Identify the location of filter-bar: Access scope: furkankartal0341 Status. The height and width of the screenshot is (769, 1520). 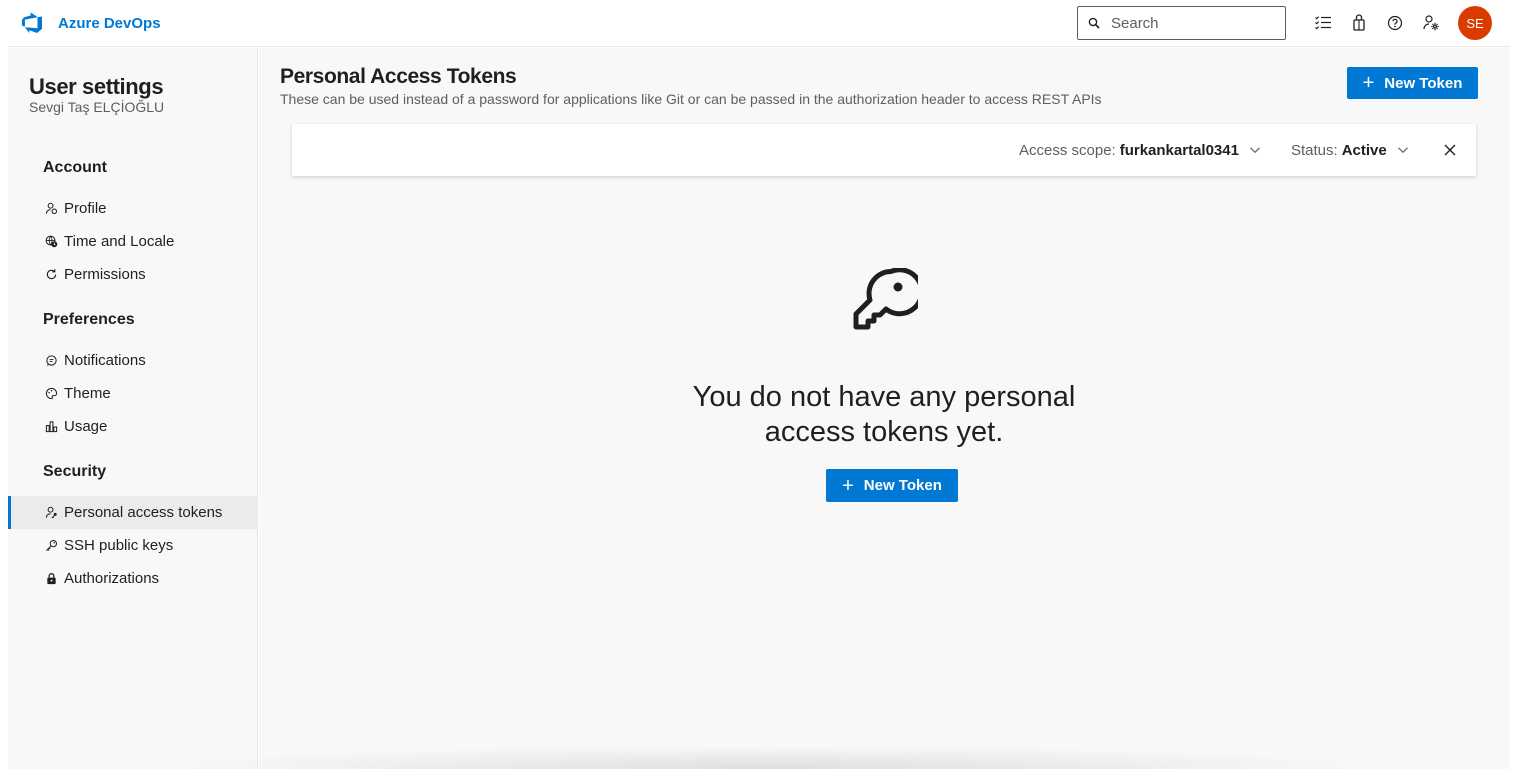
(884, 150).